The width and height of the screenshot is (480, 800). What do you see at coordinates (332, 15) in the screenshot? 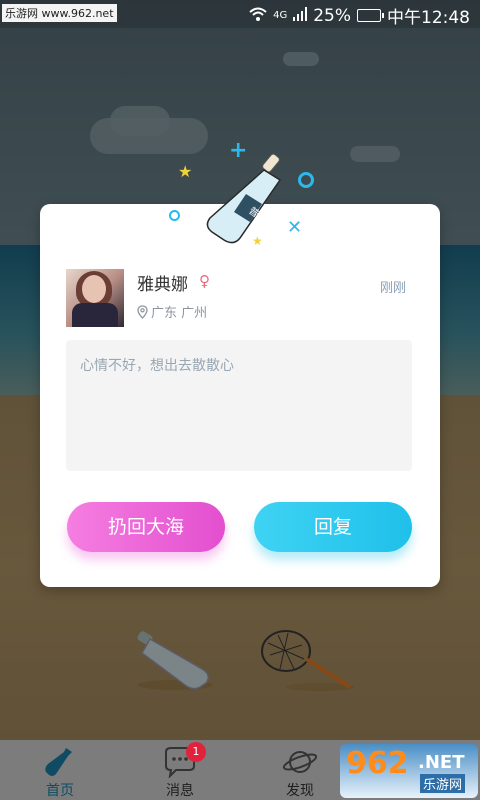
I see `battery-percent: 25%` at bounding box center [332, 15].